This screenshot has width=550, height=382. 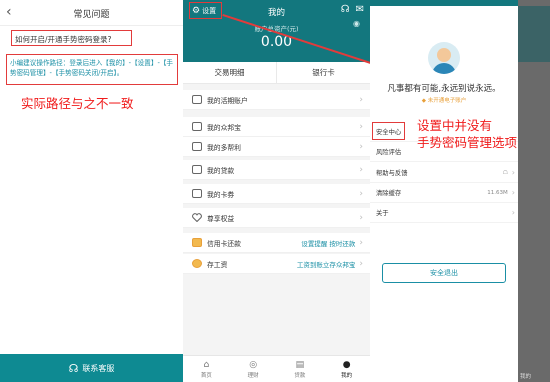 I want to click on customer-service-label: 联系客服, so click(x=98, y=368).